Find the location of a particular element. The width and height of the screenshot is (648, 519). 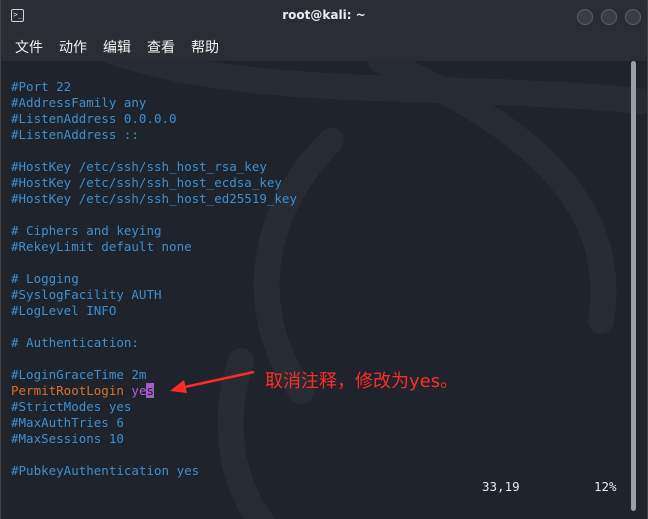

setting-key: PermitRootLogin is located at coordinates (67, 390).